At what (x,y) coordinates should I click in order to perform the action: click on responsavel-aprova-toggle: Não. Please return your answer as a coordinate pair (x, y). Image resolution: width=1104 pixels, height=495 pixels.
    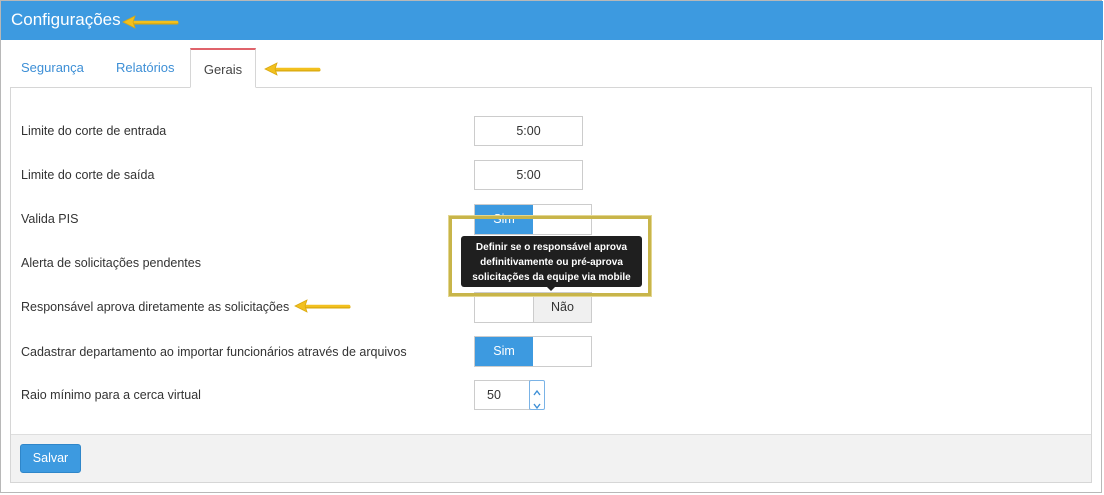
    Looking at the image, I should click on (533, 307).